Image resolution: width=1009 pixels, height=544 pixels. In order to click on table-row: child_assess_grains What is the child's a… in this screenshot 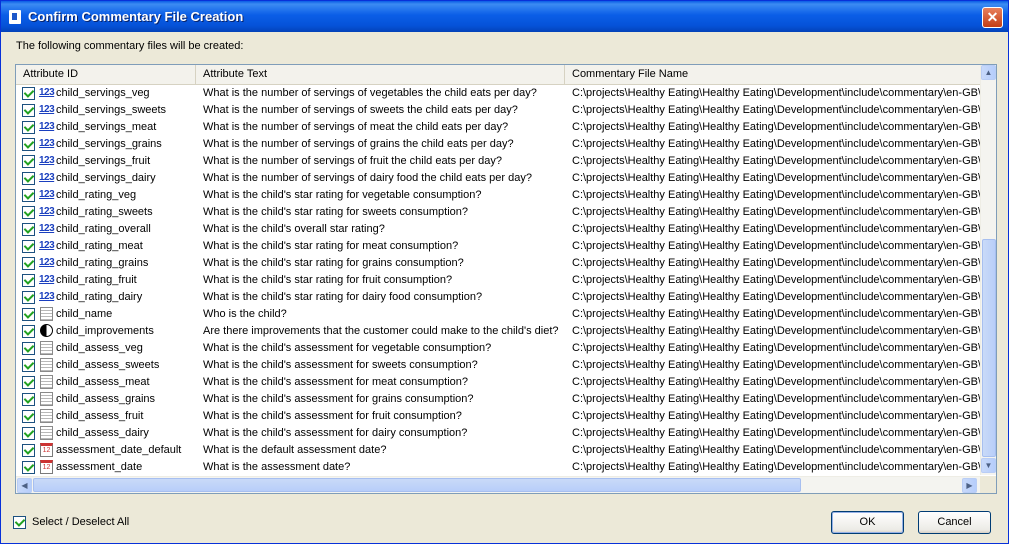, I will do `click(498, 399)`.